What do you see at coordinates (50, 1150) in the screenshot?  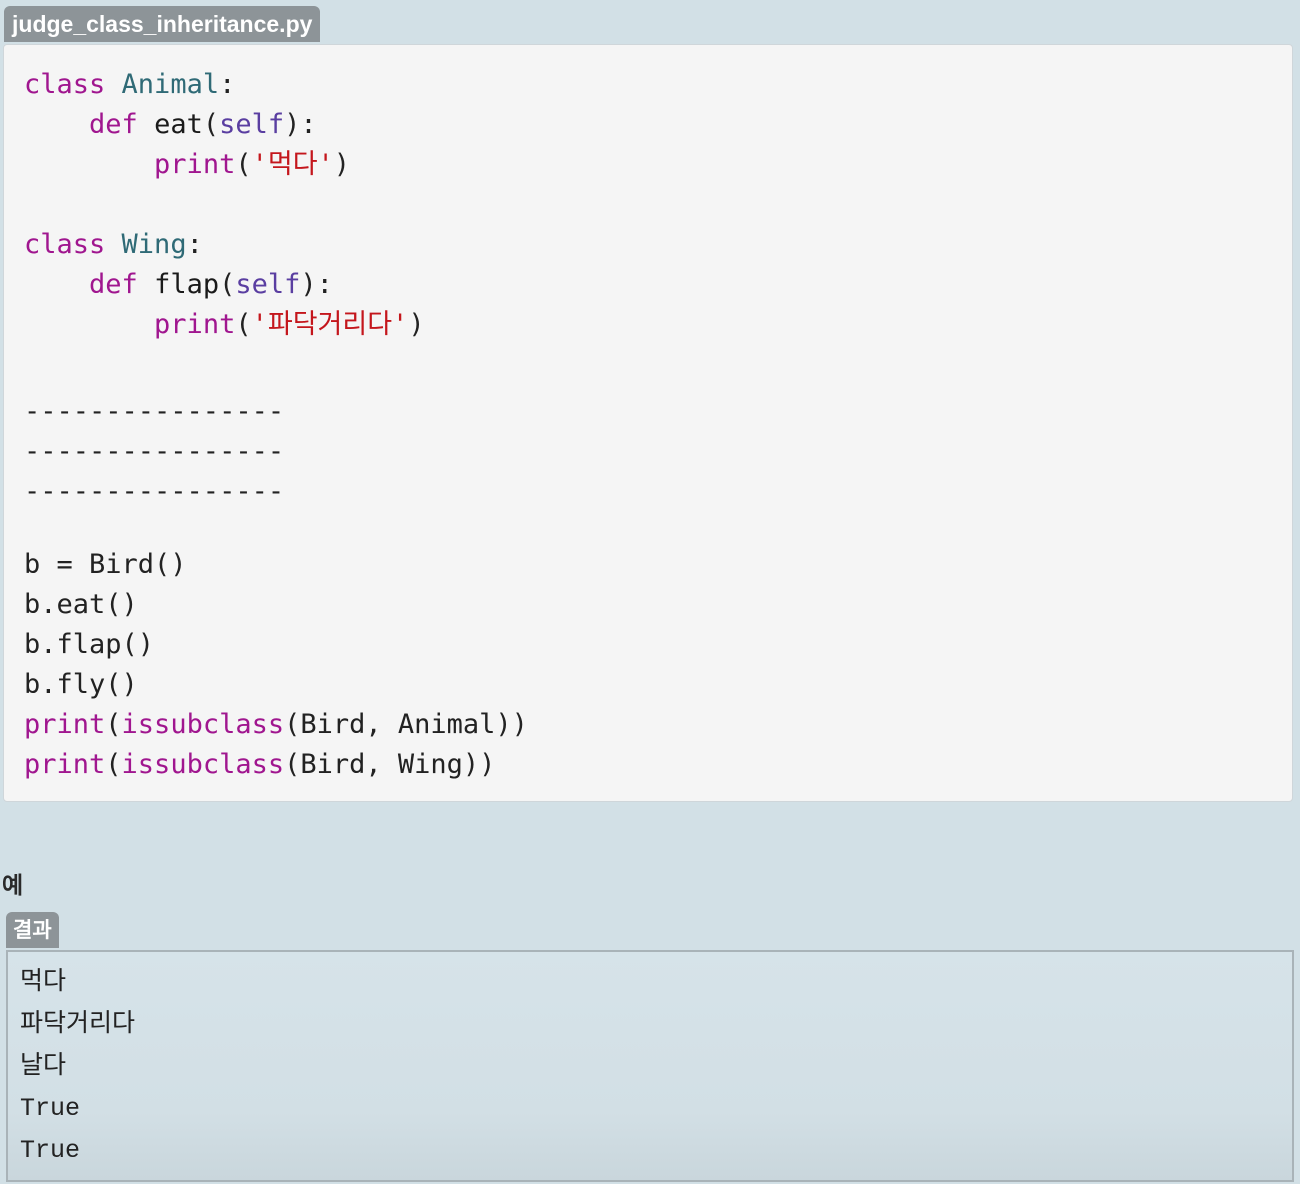 I see `result-line-5: True` at bounding box center [50, 1150].